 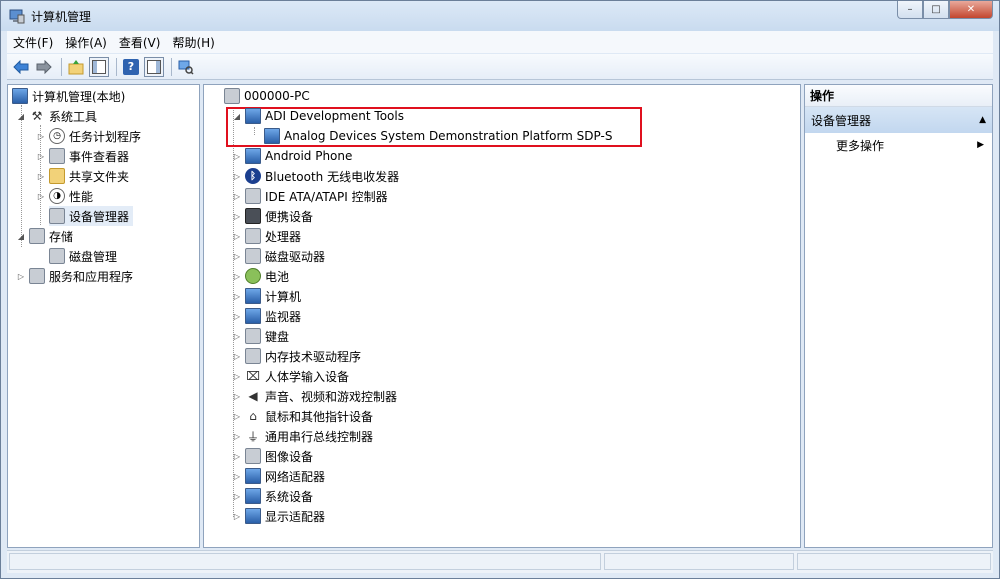 I want to click on up-one-level-button, so click(x=76, y=67).